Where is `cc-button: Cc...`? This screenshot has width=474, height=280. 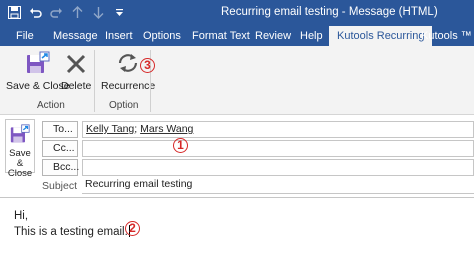 cc-button: Cc... is located at coordinates (60, 148).